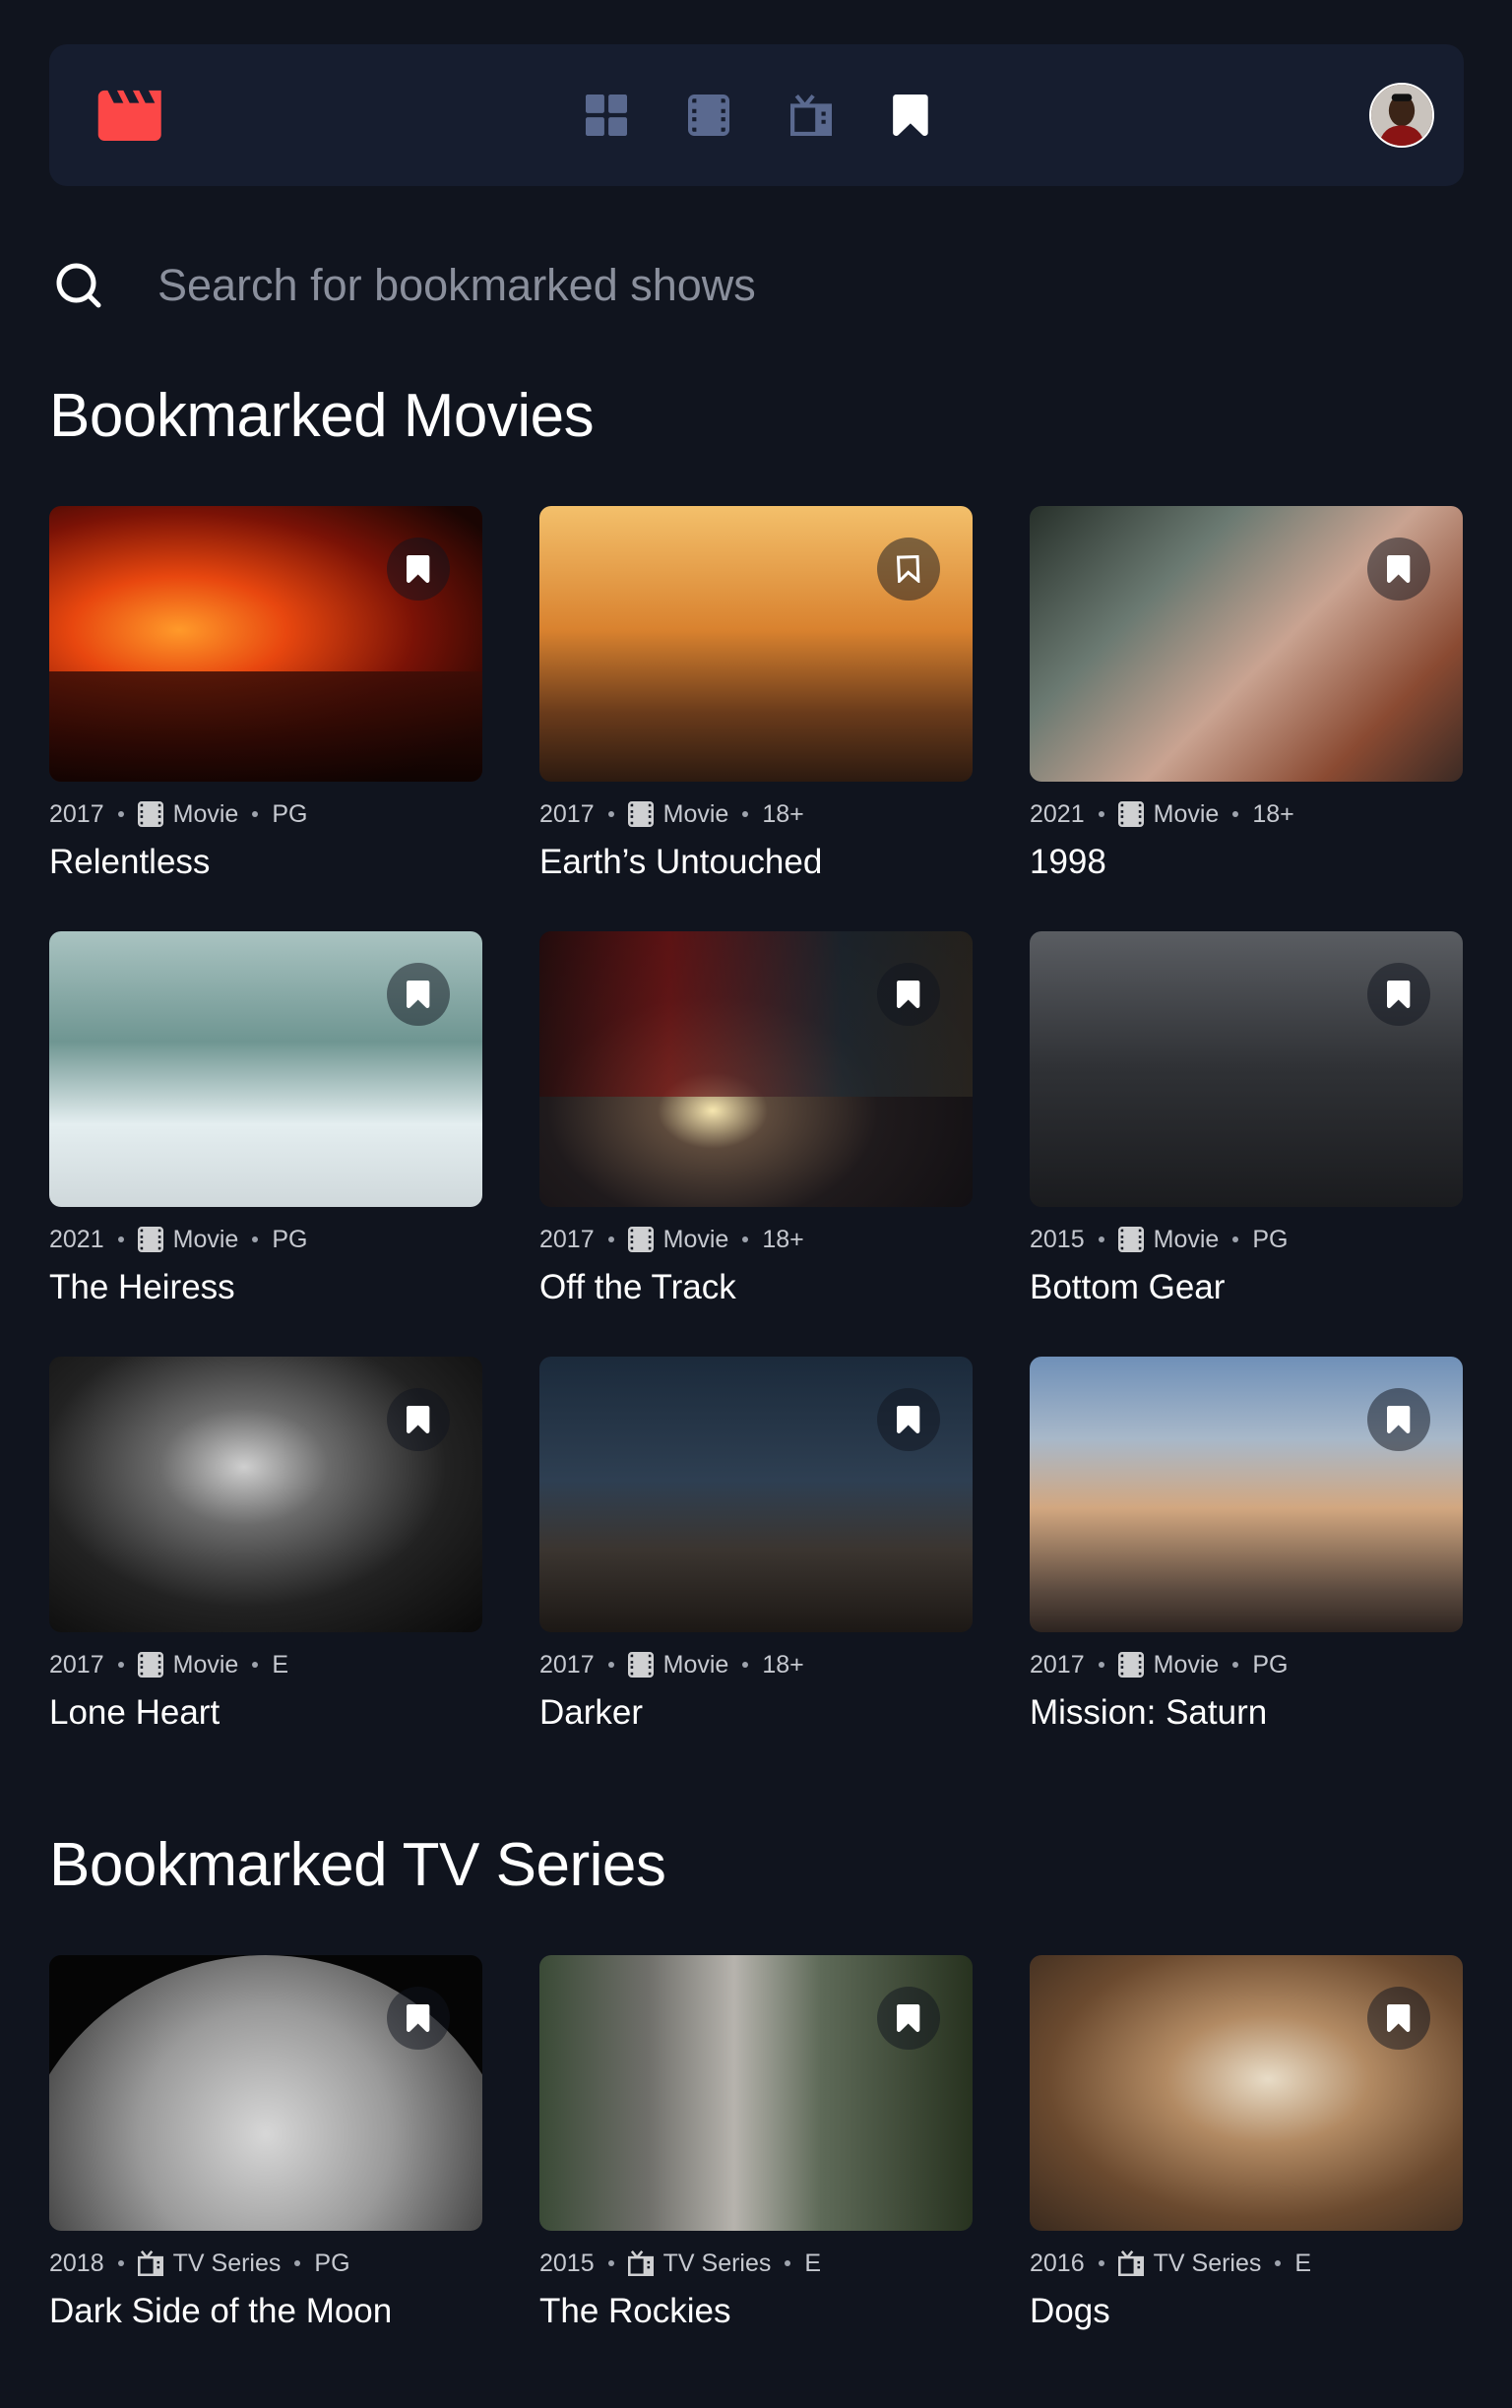 The image size is (1512, 2408). What do you see at coordinates (76, 2263) in the screenshot?
I see `media-year: 2018` at bounding box center [76, 2263].